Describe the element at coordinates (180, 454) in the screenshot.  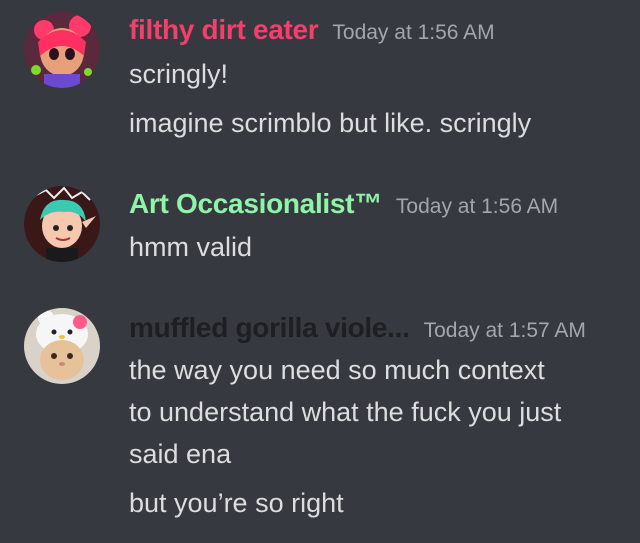
I see `message-line: said ena` at that location.